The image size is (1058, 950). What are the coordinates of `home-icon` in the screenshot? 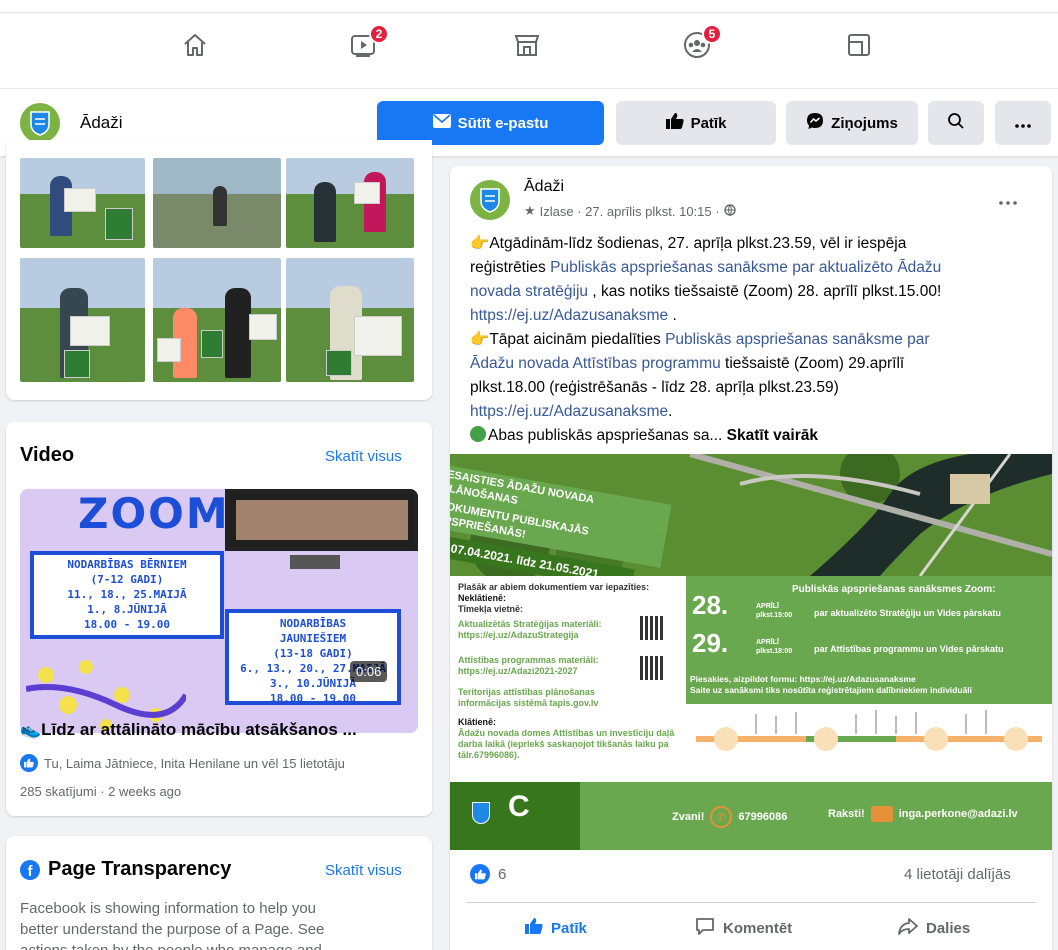 It's located at (195, 45).